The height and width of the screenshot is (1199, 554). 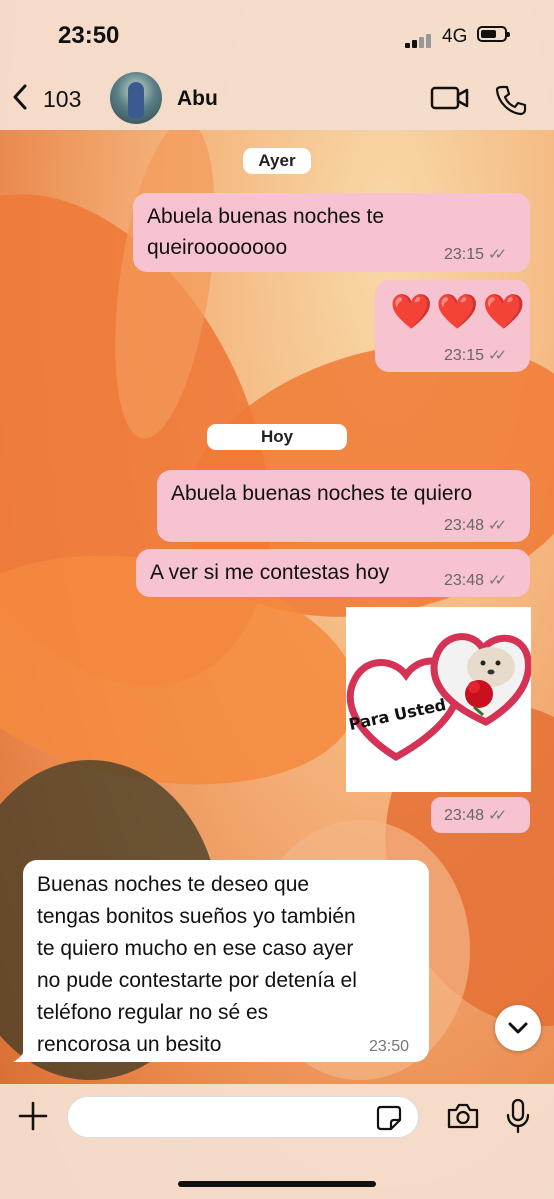 What do you see at coordinates (438, 699) in the screenshot?
I see `sticker-image: Para Usted` at bounding box center [438, 699].